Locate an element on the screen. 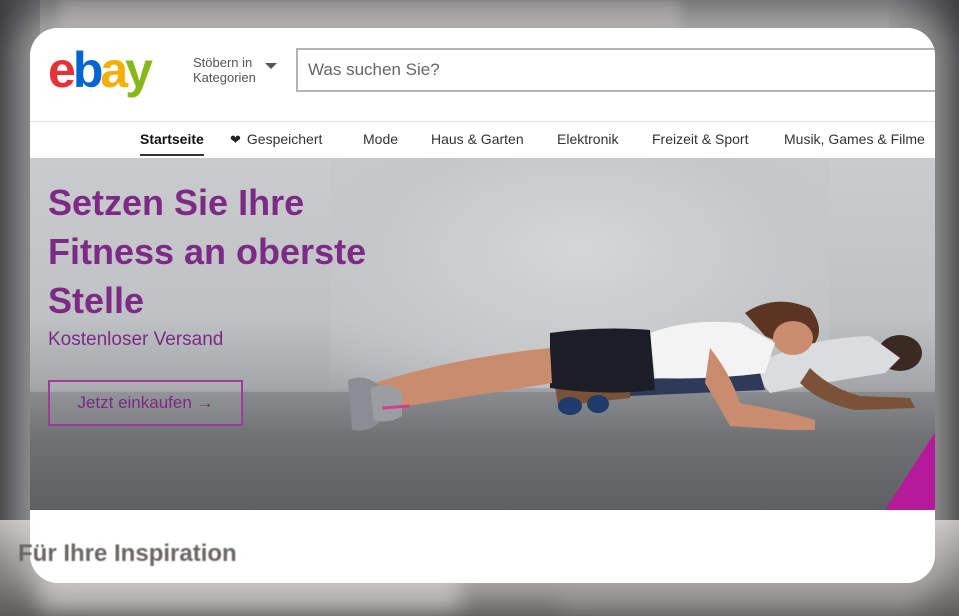 This screenshot has width=959, height=616. search-input is located at coordinates (616, 70).